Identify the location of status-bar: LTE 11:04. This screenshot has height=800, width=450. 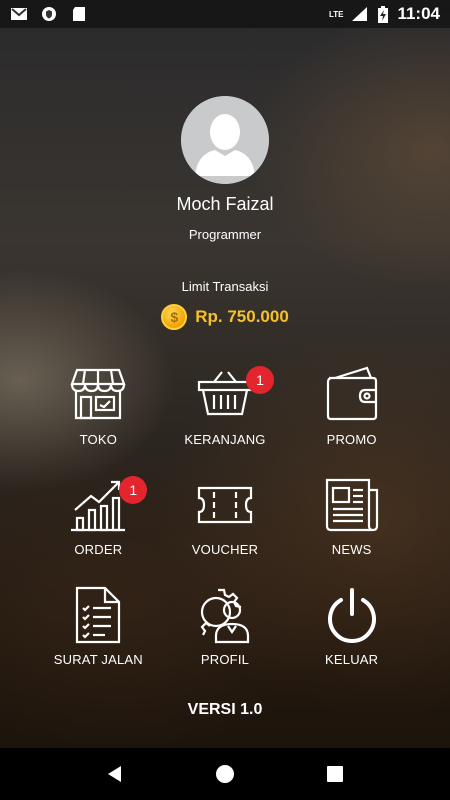
(225, 14).